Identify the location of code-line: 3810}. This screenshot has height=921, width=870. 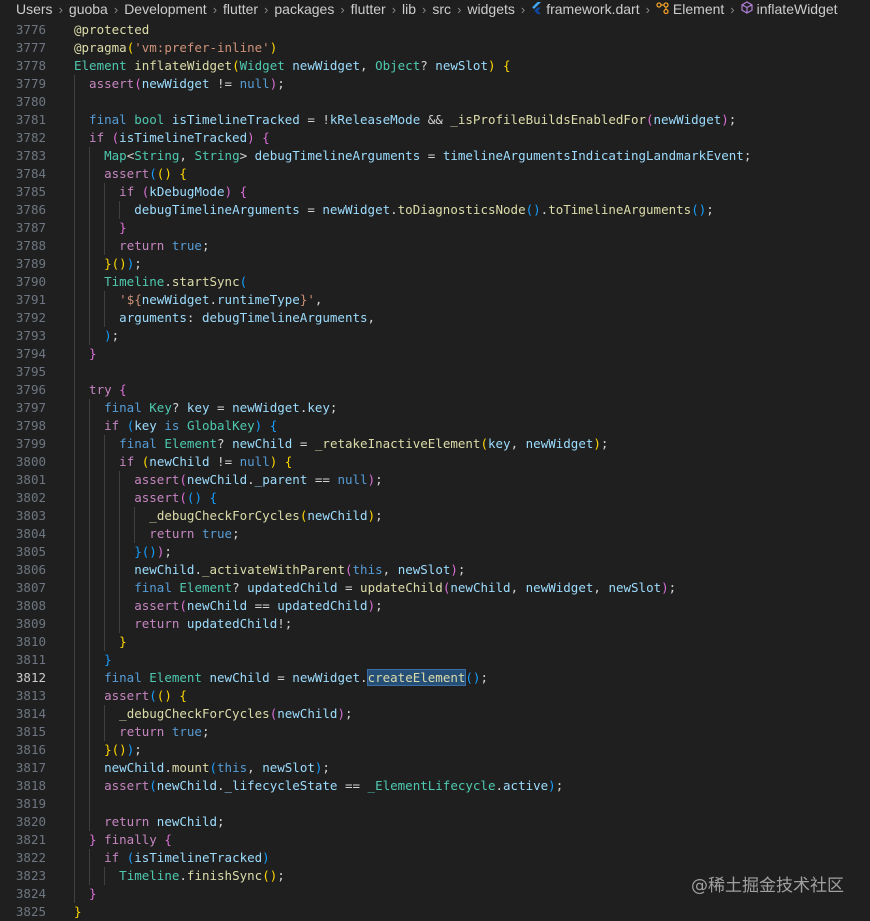
(435, 642).